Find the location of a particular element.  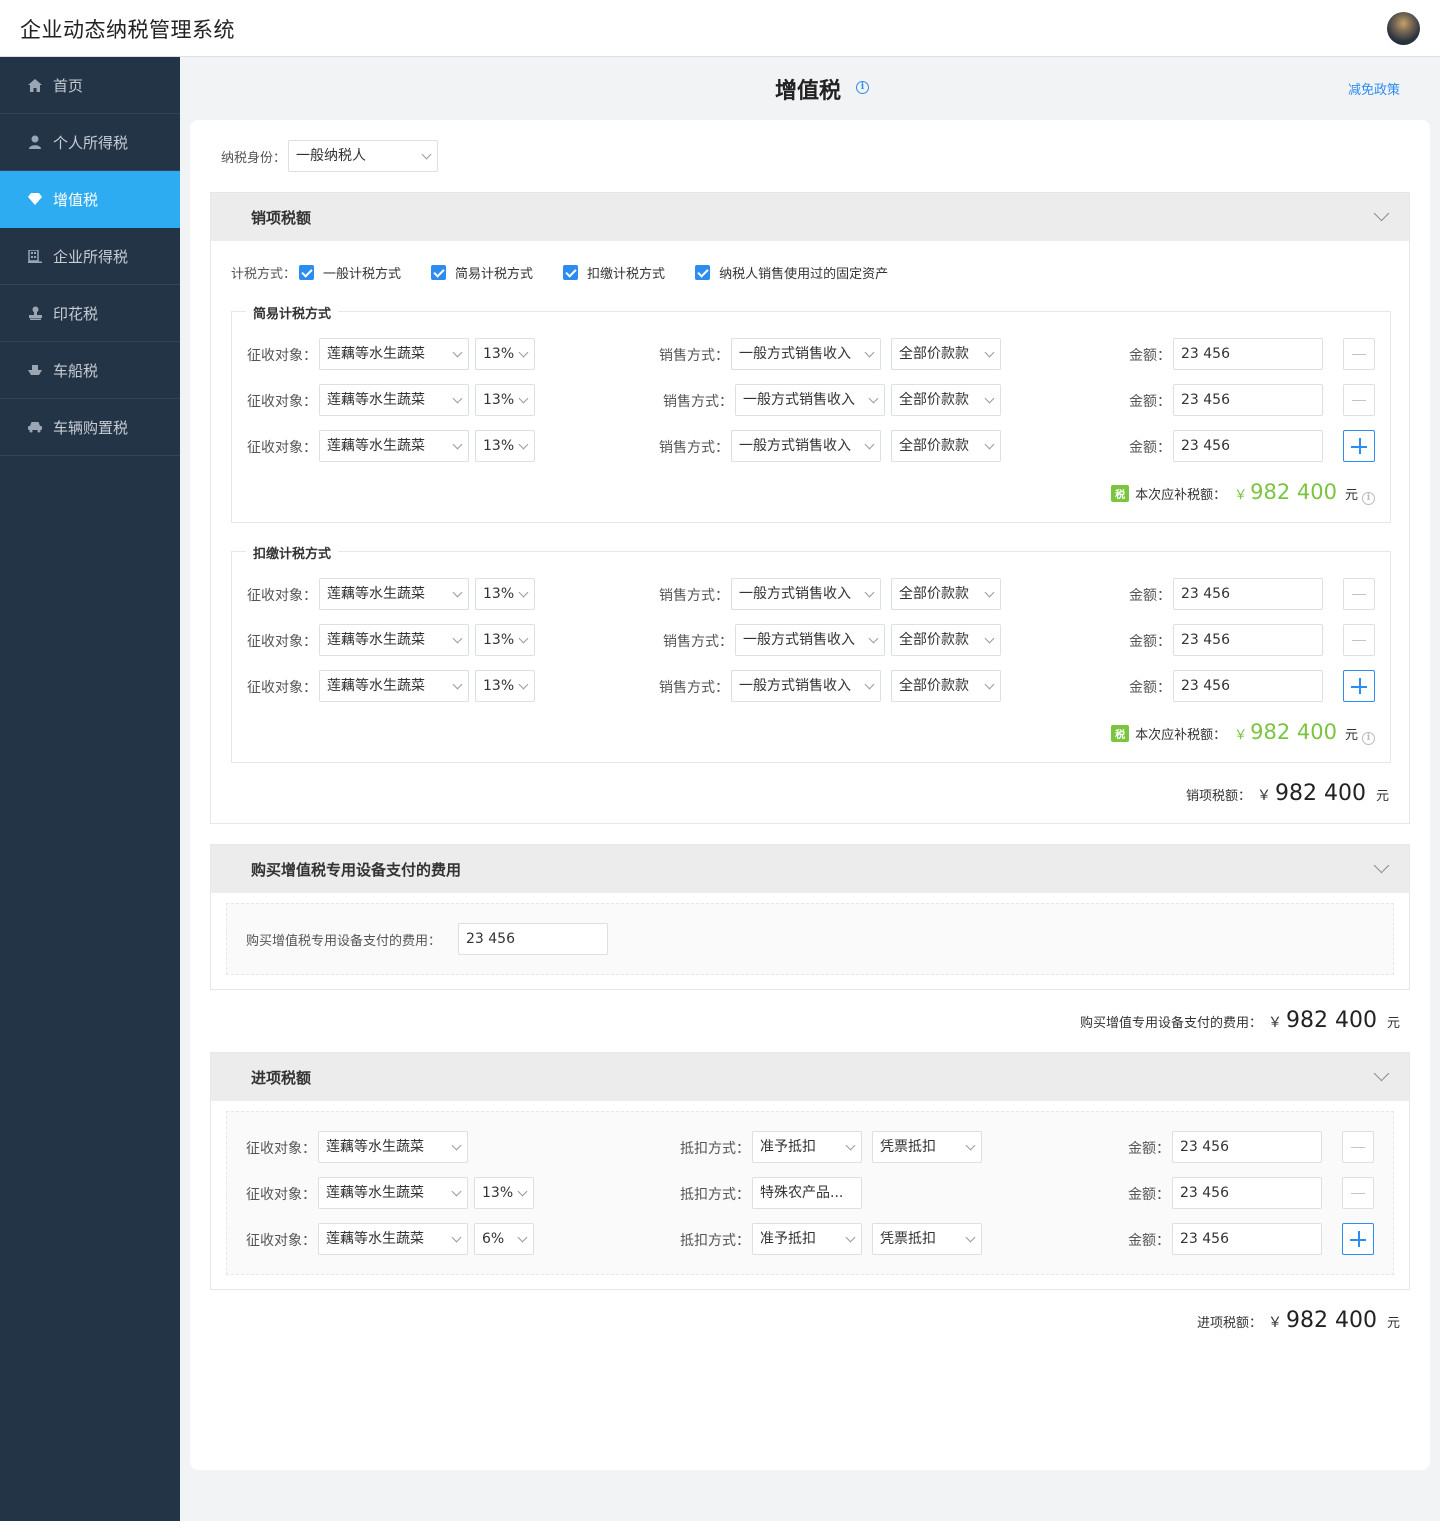

withhold-subtotal: 税 本次应补税额： ￥ 982 400 元 i is located at coordinates (1243, 732).